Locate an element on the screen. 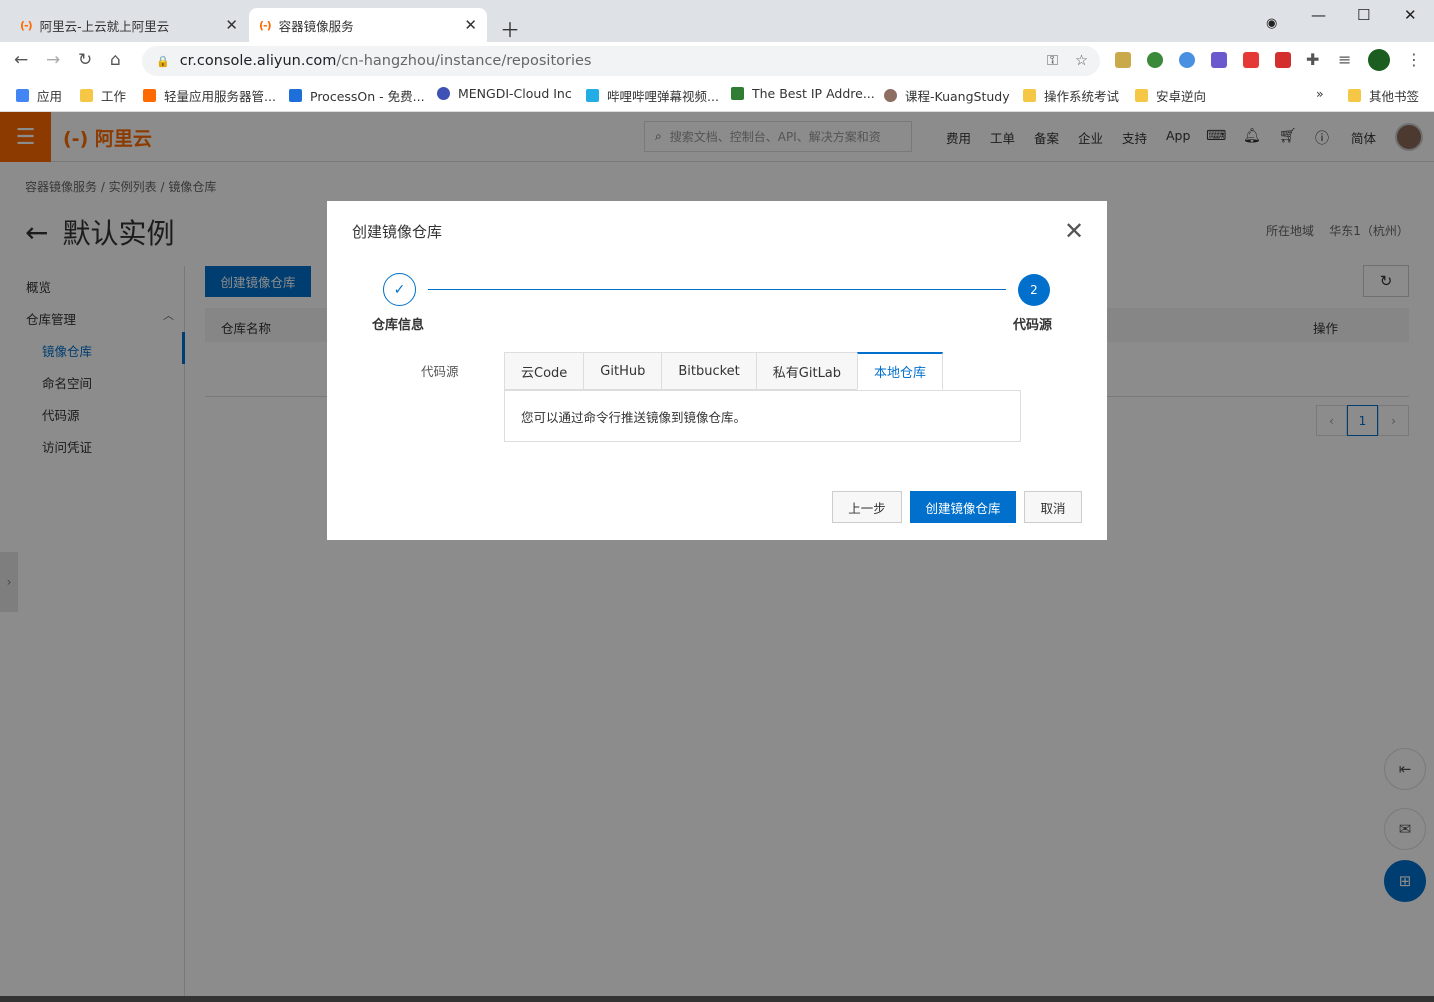 The height and width of the screenshot is (1002, 1434). dialog-title: 创建镜像仓库 is located at coordinates (397, 232).